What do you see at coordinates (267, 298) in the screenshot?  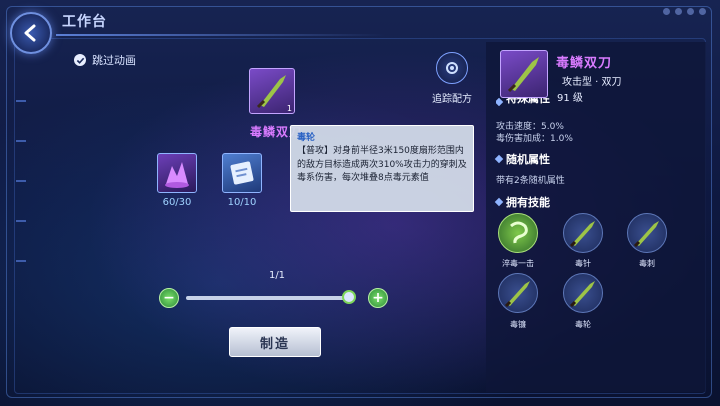 I see `quantity-slider-track` at bounding box center [267, 298].